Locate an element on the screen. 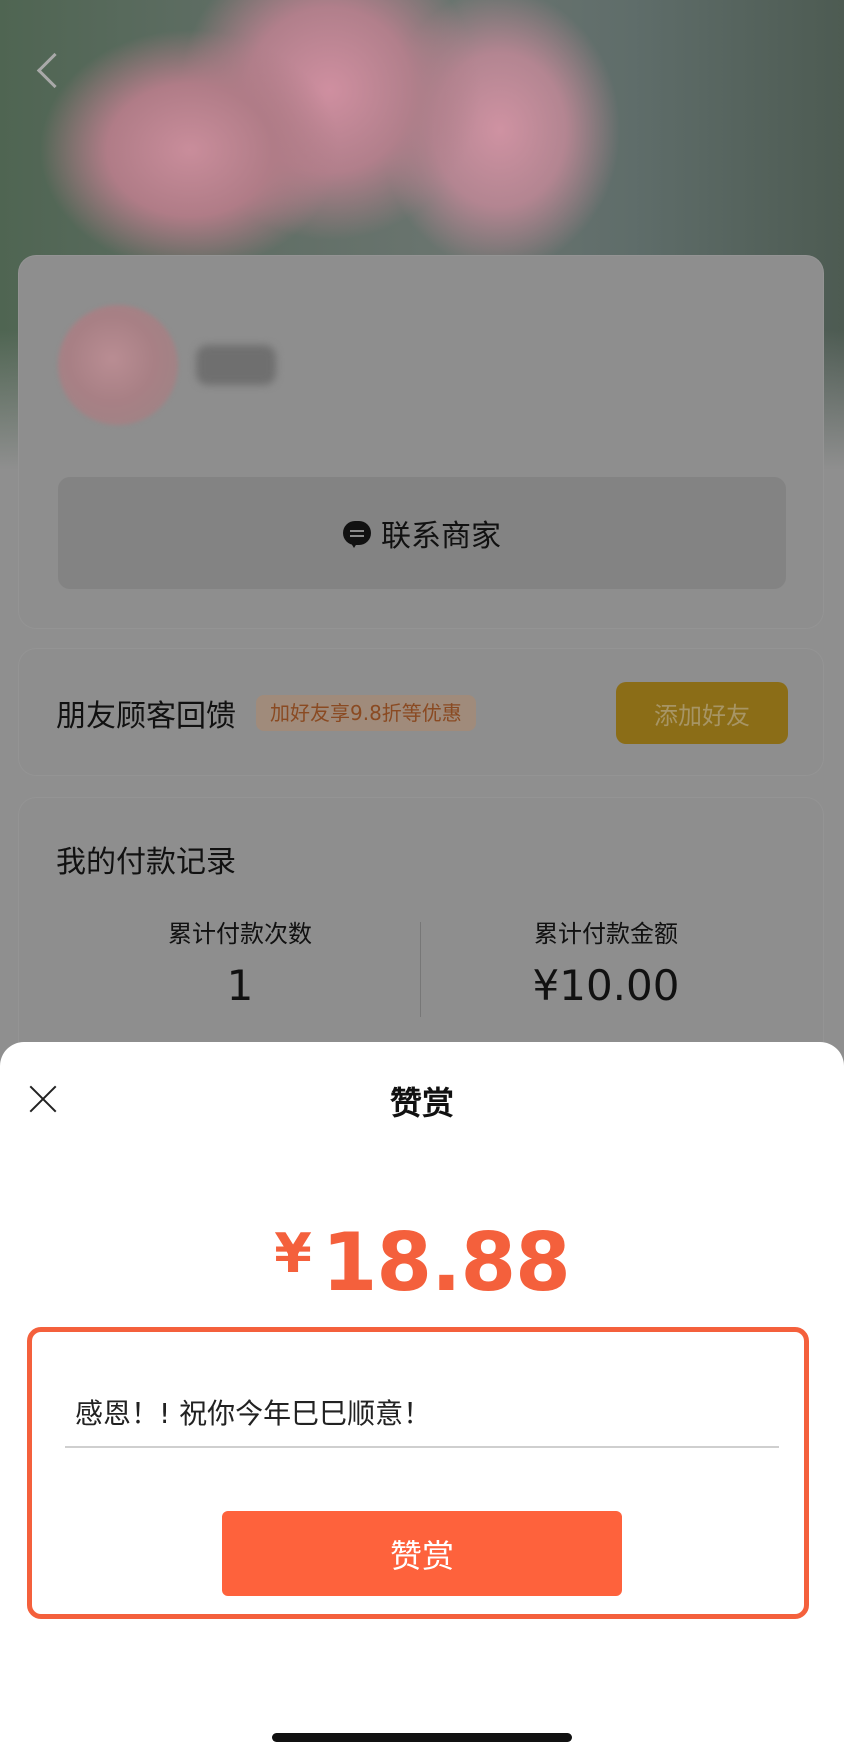 Image resolution: width=844 pixels, height=1757 pixels. payment-count-label: 累计付款次数 is located at coordinates (240, 934).